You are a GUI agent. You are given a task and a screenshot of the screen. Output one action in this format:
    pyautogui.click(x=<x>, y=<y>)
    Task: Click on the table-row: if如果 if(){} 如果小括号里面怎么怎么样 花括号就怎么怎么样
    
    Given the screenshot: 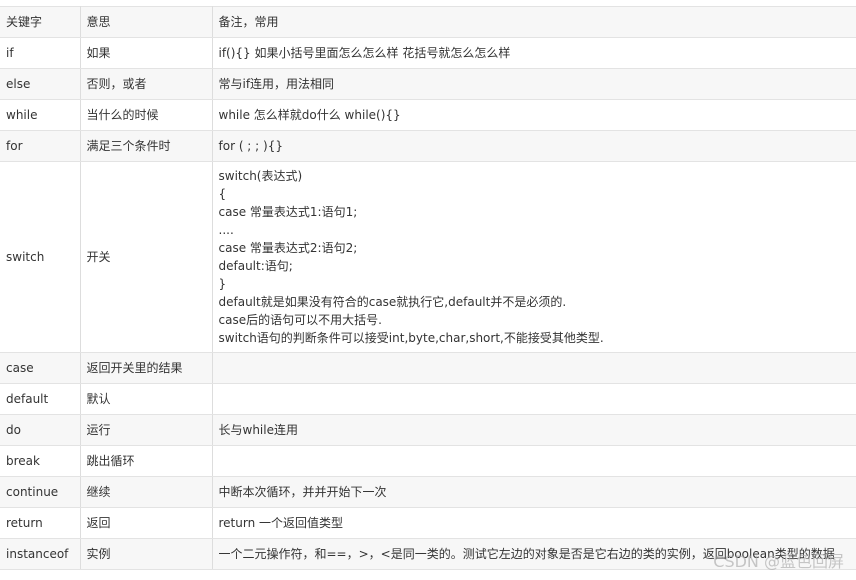 What is the action you would take?
    pyautogui.click(x=428, y=53)
    